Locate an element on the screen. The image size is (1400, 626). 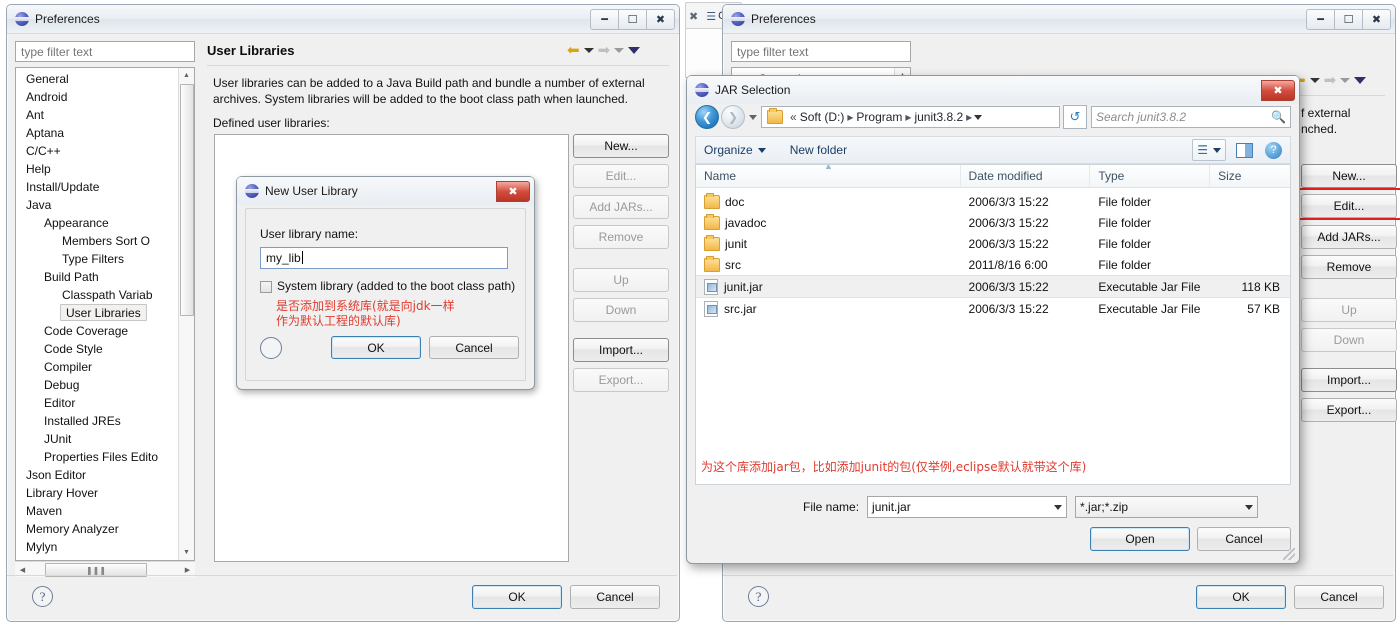
column-header-name: Name ▲ is located at coordinates (828, 176).